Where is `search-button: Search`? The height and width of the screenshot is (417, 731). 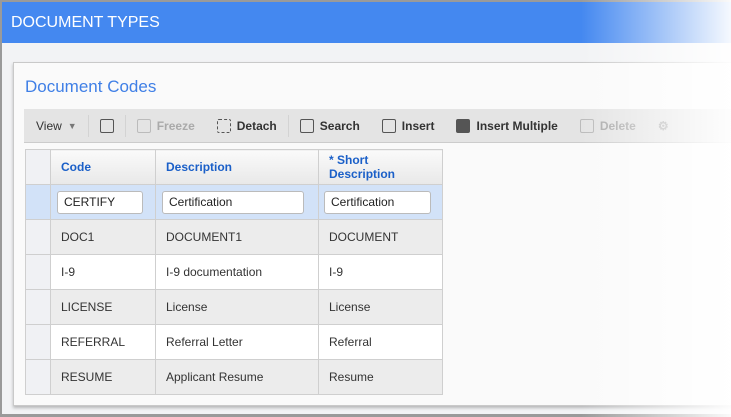
search-button: Search is located at coordinates (330, 125).